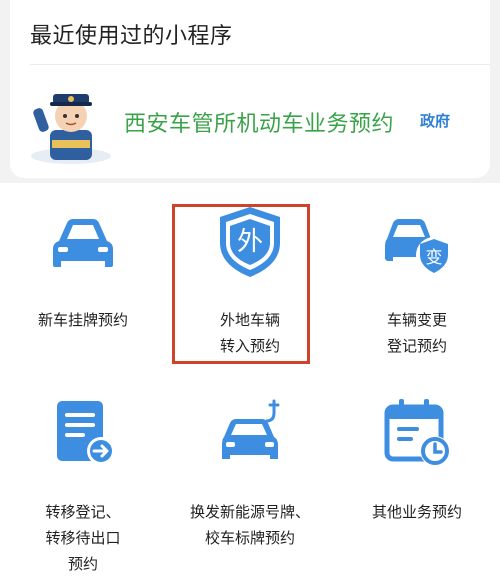  Describe the element at coordinates (434, 258) in the screenshot. I see `svg-text: 变` at that location.